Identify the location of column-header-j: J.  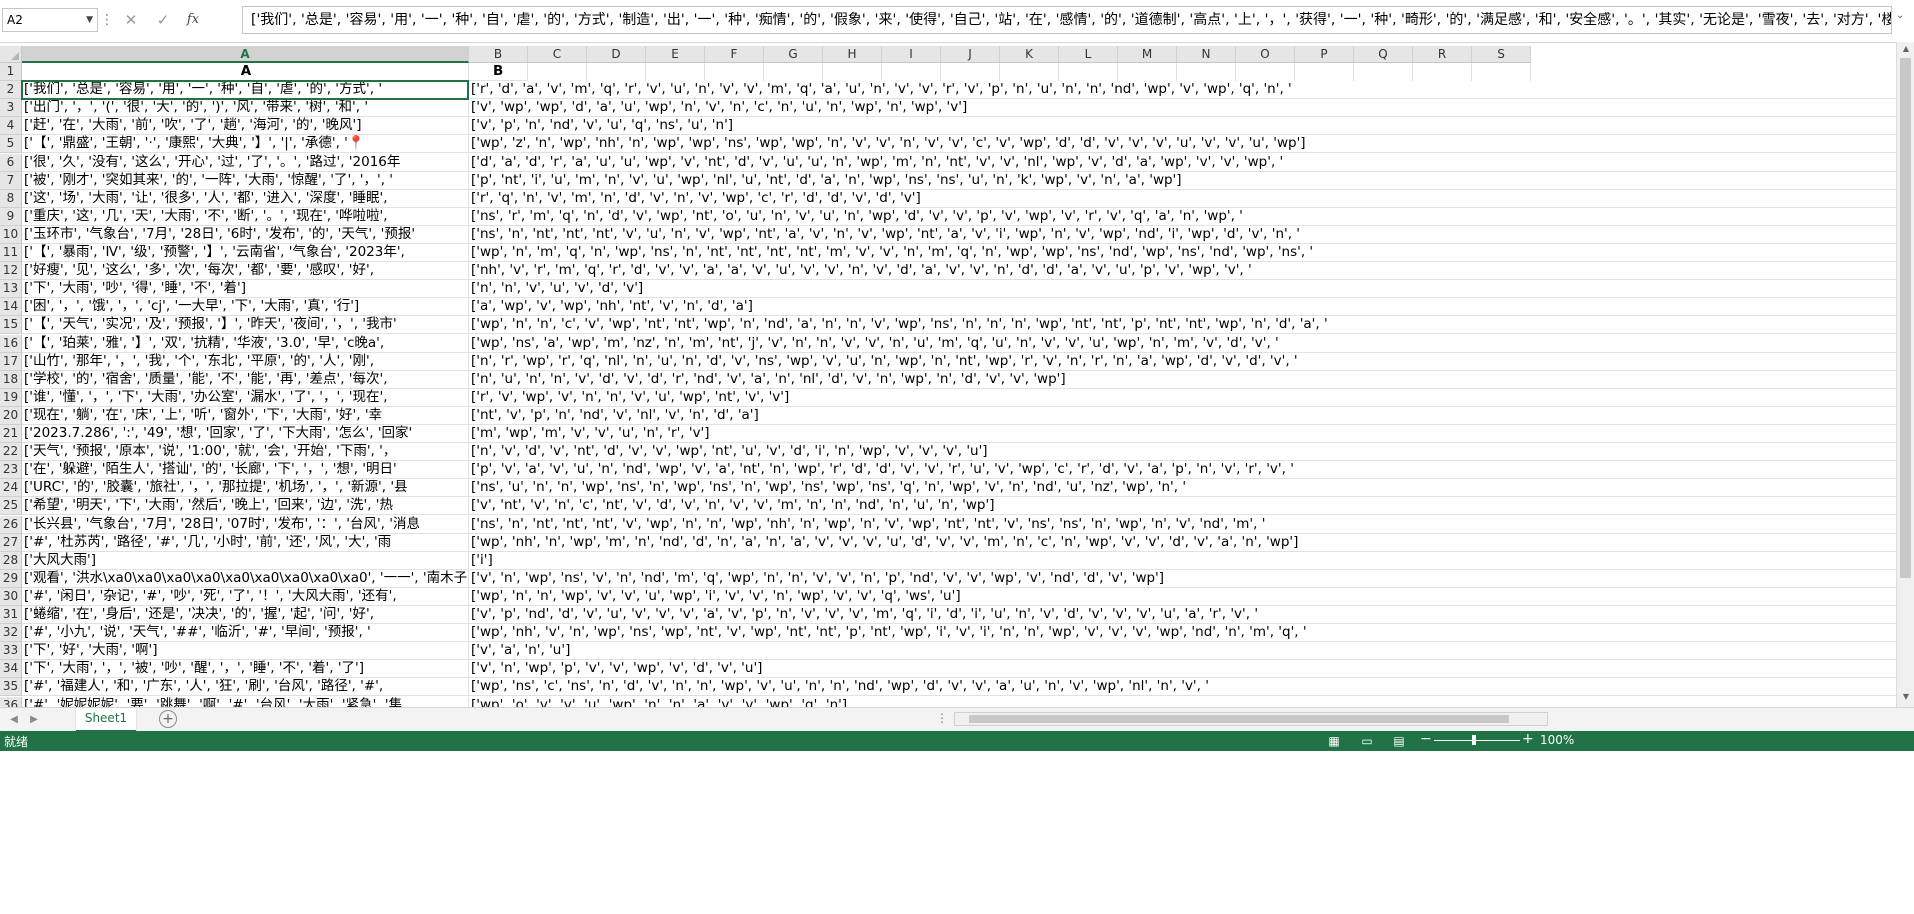
(970, 54).